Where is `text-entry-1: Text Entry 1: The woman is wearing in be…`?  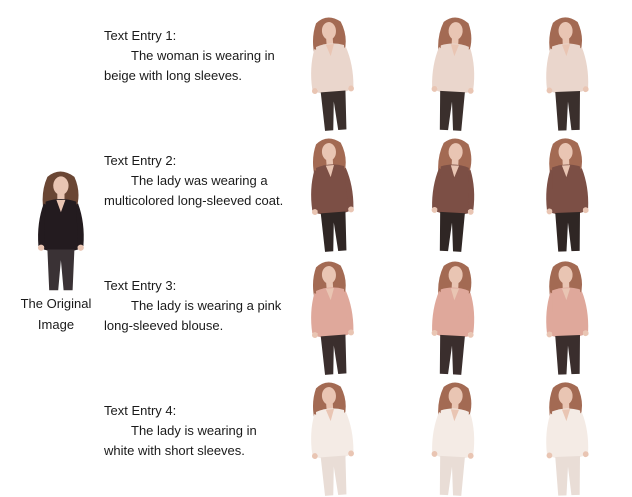
text-entry-1: Text Entry 1: The woman is wearing in be… is located at coordinates (196, 56).